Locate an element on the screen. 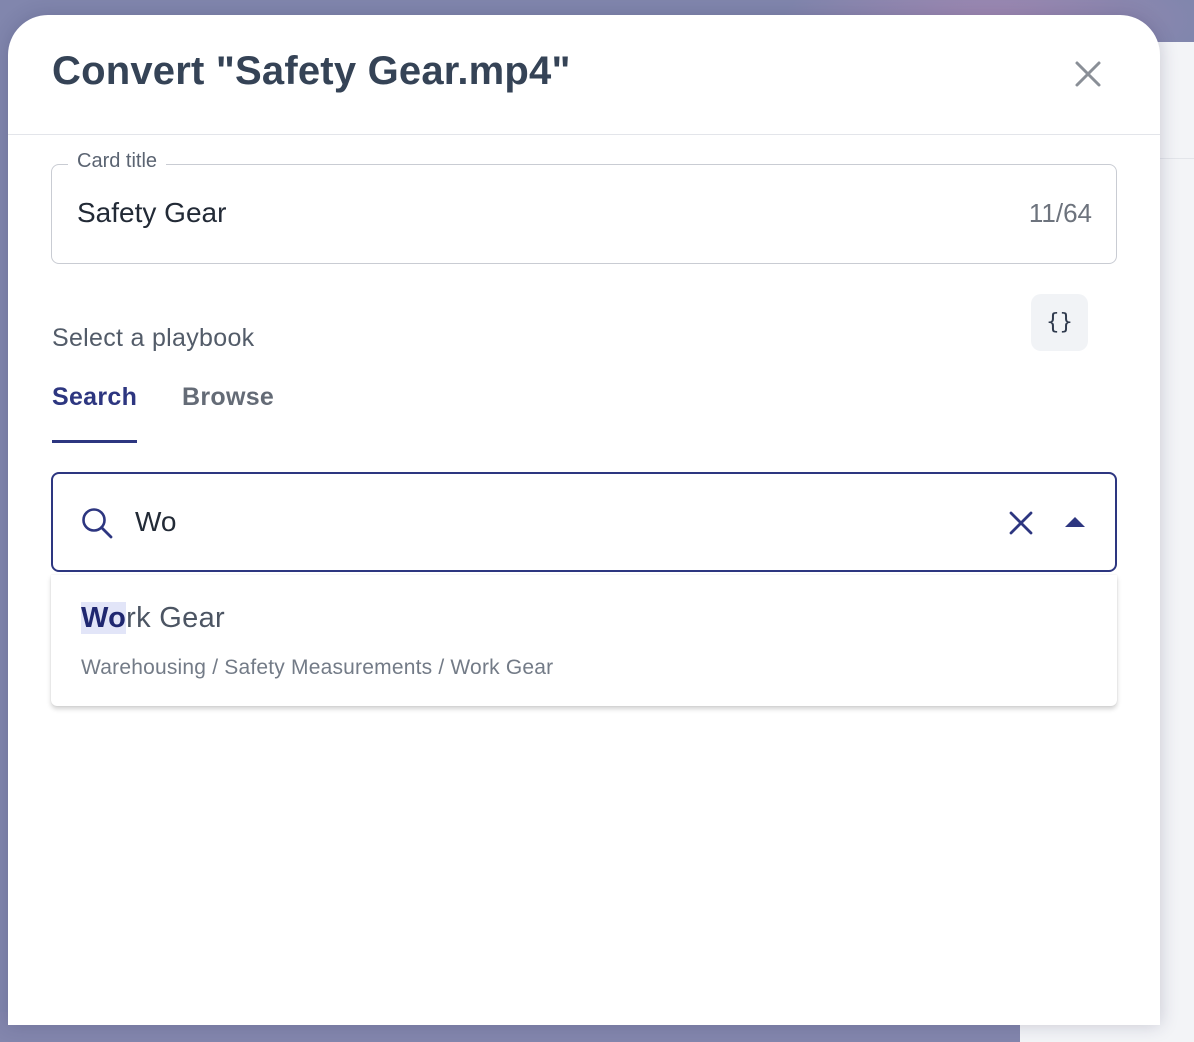  playbook-section-label: Select a playbook is located at coordinates (153, 338).